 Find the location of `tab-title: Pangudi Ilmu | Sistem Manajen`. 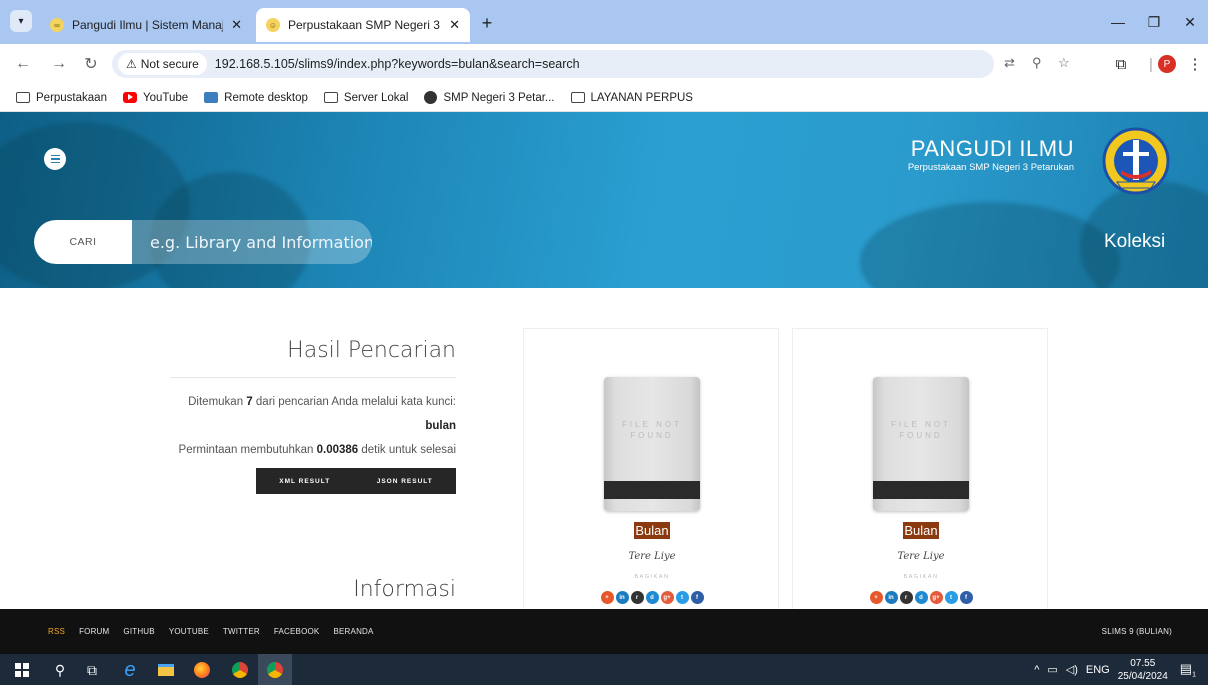

tab-title: Pangudi Ilmu | Sistem Manajen is located at coordinates (148, 25).